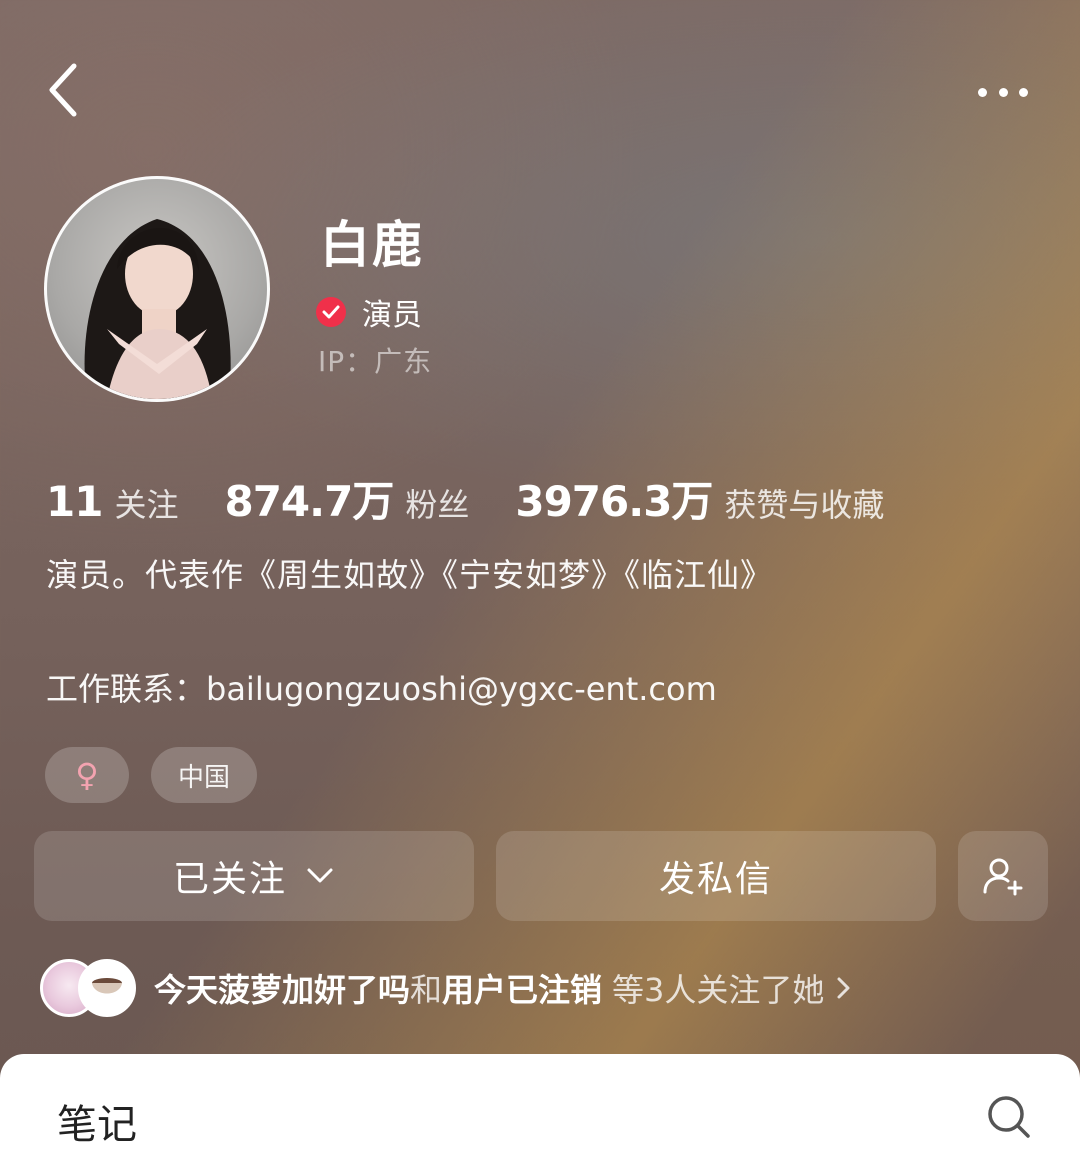 Image resolution: width=1080 pixels, height=1166 pixels. I want to click on stat-following: 11 关注, so click(112, 501).